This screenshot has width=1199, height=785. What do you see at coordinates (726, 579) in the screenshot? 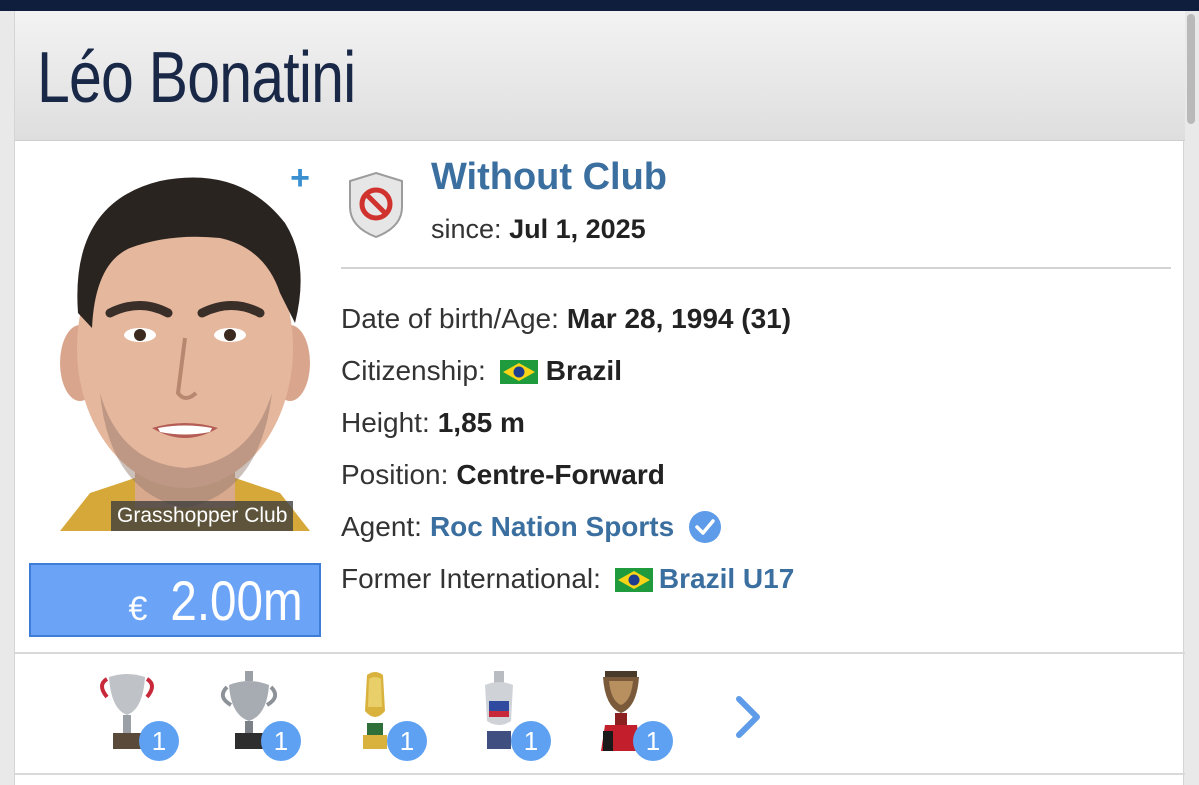
I see `former-international-link: Brazil U17` at bounding box center [726, 579].